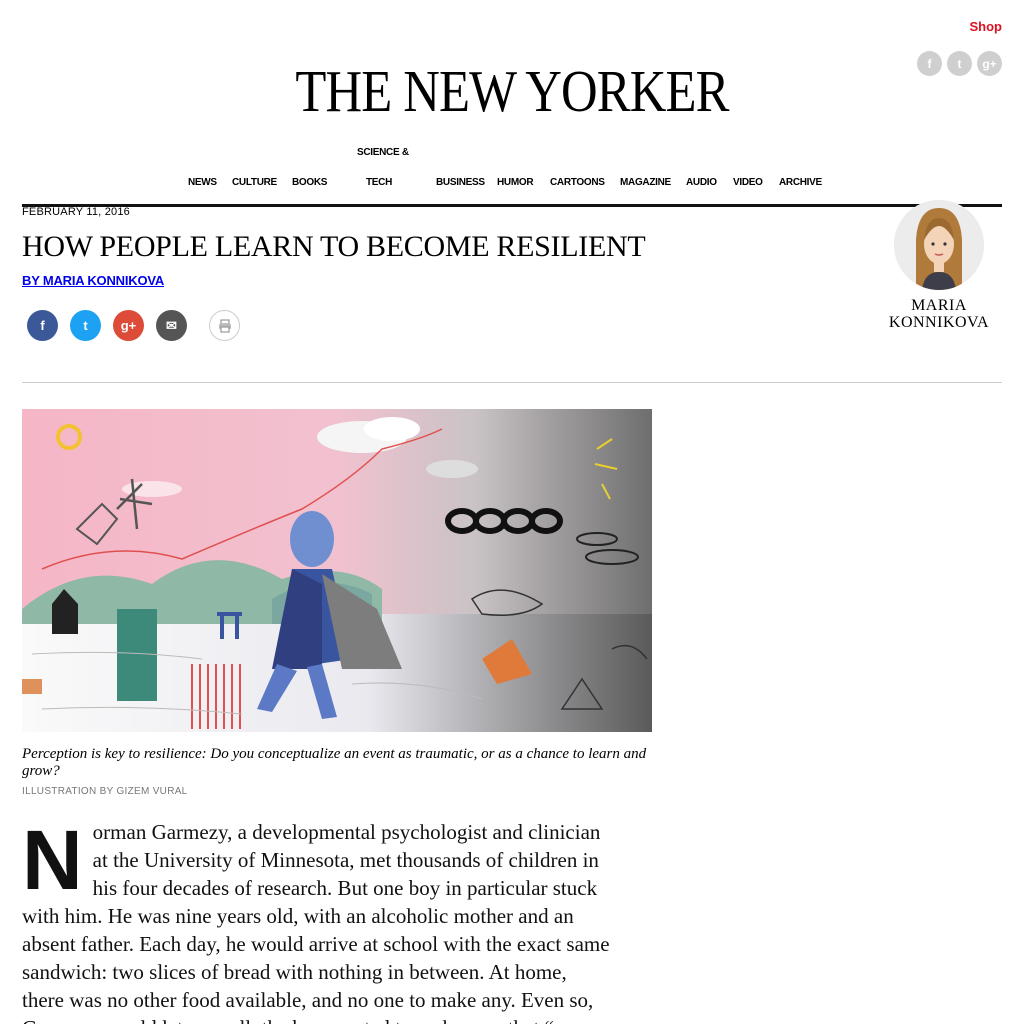 Image resolution: width=1024 pixels, height=1024 pixels. I want to click on author-name-line2: KONNIKOVA, so click(939, 322).